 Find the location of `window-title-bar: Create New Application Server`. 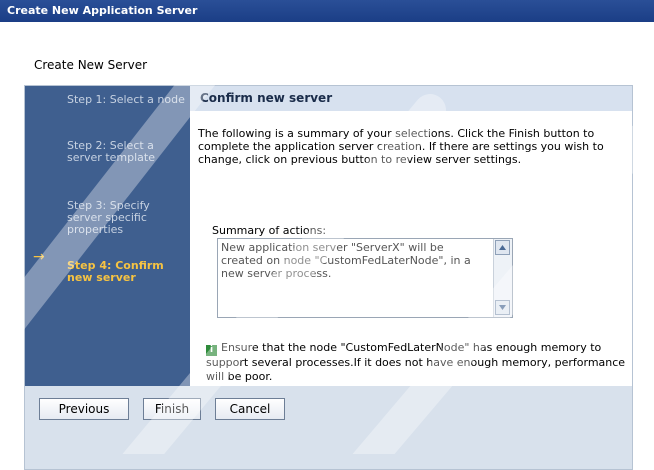

window-title-bar: Create New Application Server is located at coordinates (327, 11).